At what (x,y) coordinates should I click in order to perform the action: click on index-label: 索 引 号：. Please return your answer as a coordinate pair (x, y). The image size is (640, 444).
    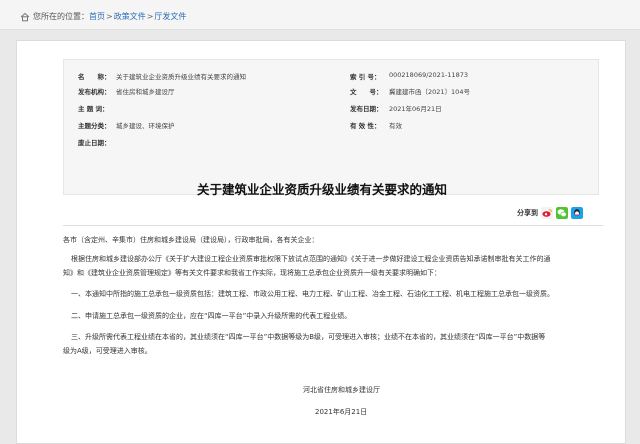
    Looking at the image, I should click on (365, 77).